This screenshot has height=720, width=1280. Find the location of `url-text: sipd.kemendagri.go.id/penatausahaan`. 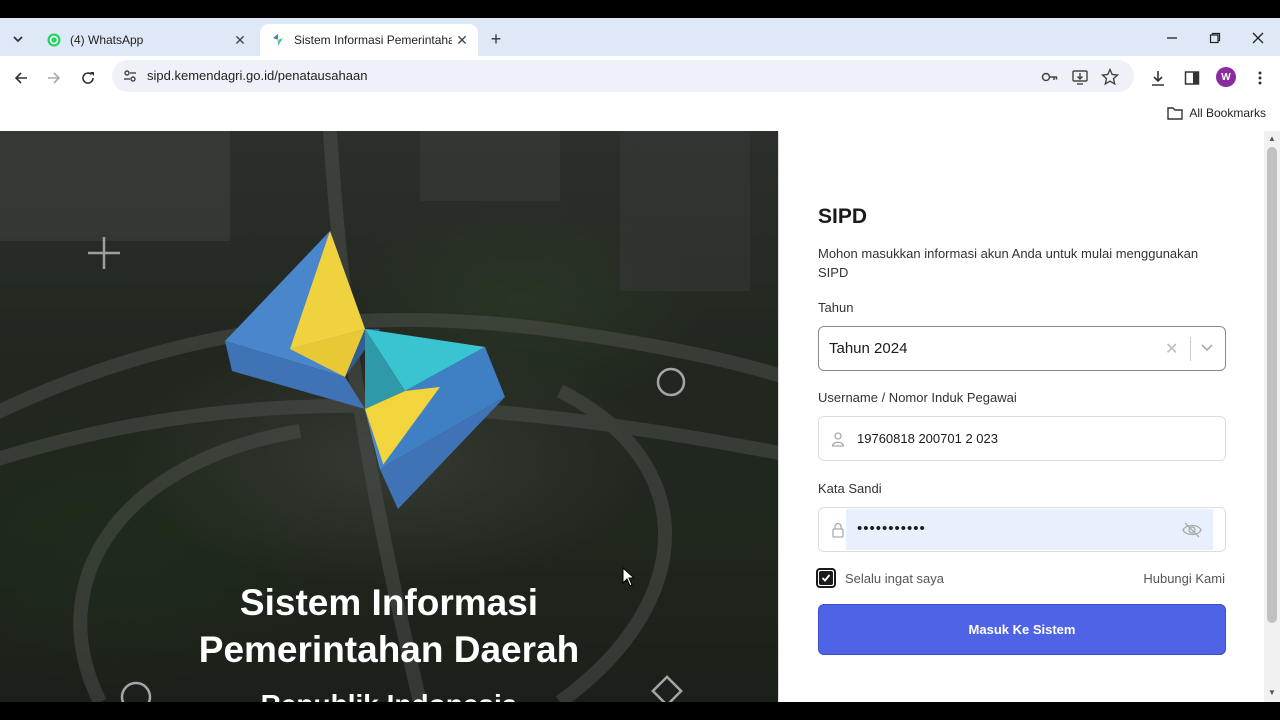

url-text: sipd.kemendagri.go.id/penatausahaan is located at coordinates (257, 75).